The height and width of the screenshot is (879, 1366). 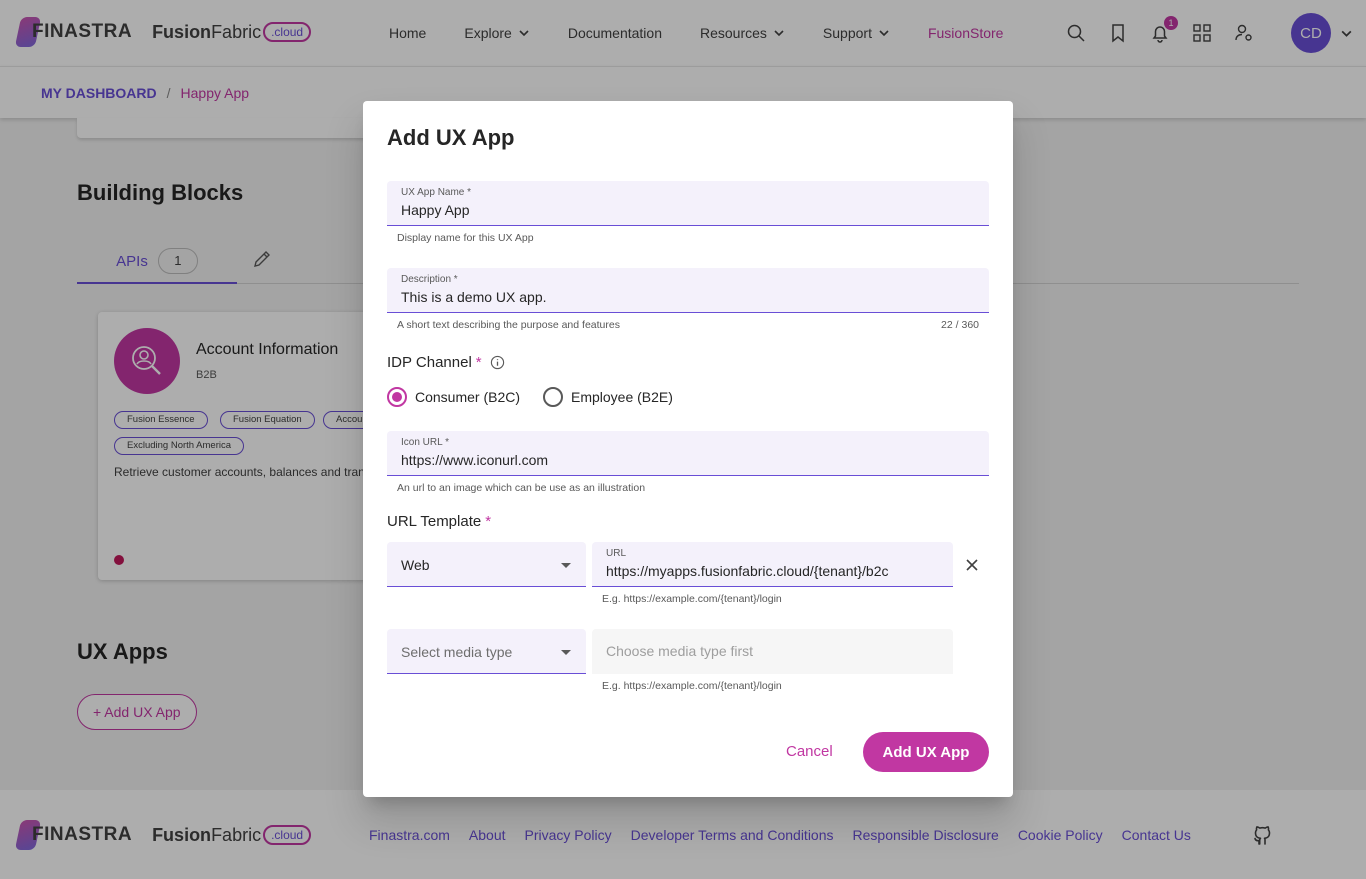 I want to click on field-label: Description *, so click(x=429, y=279).